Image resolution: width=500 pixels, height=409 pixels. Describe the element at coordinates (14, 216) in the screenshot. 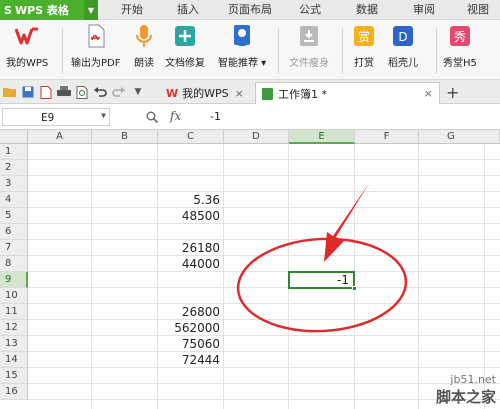

I see `row-header-5: 5` at that location.